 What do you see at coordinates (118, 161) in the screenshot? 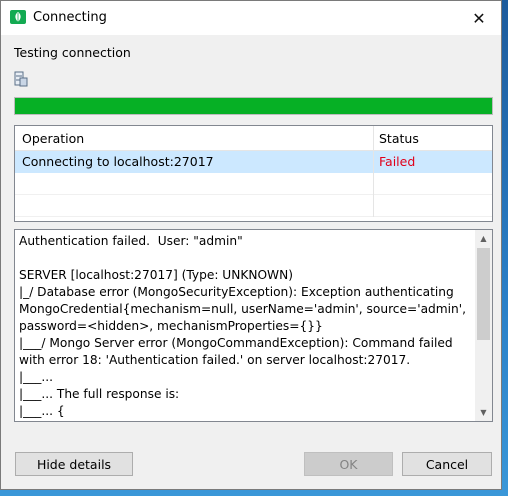
I see `operation-cell: Connecting to localhost:27017` at bounding box center [118, 161].